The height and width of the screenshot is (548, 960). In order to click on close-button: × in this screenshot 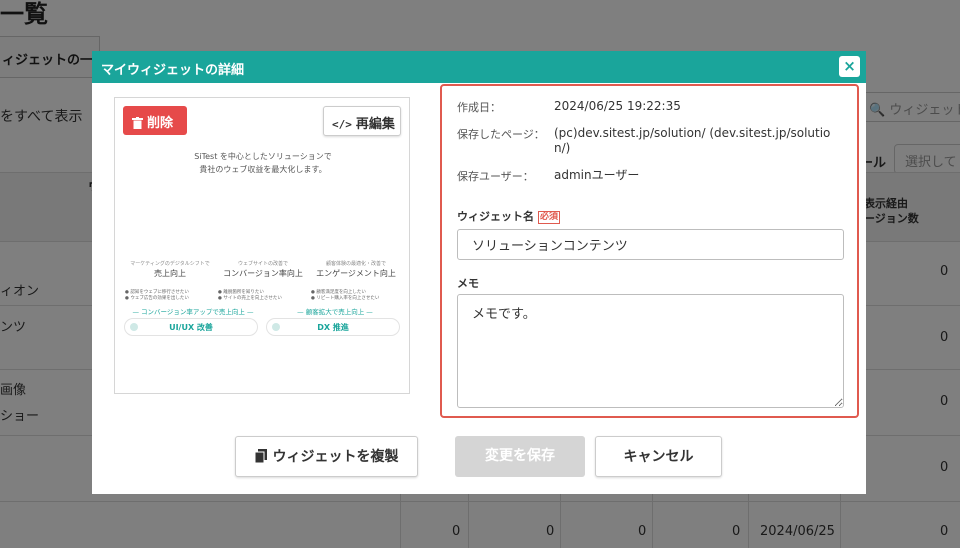, I will do `click(849, 66)`.